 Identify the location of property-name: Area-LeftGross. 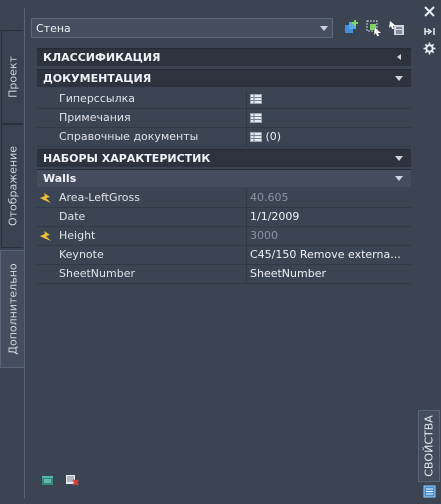
(99, 197).